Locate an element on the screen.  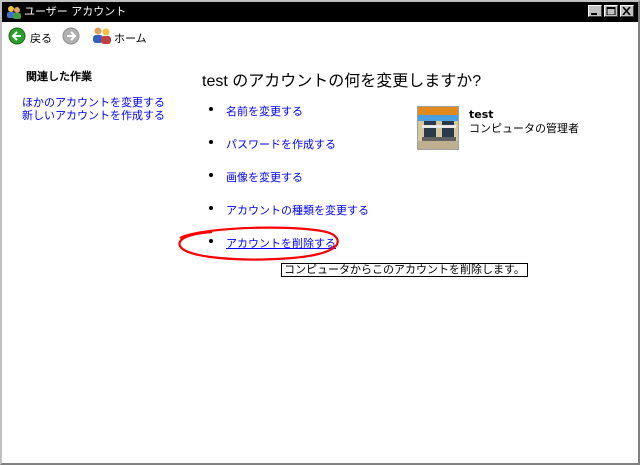
page-title: test のアカウントの何を変更しますか? is located at coordinates (342, 81).